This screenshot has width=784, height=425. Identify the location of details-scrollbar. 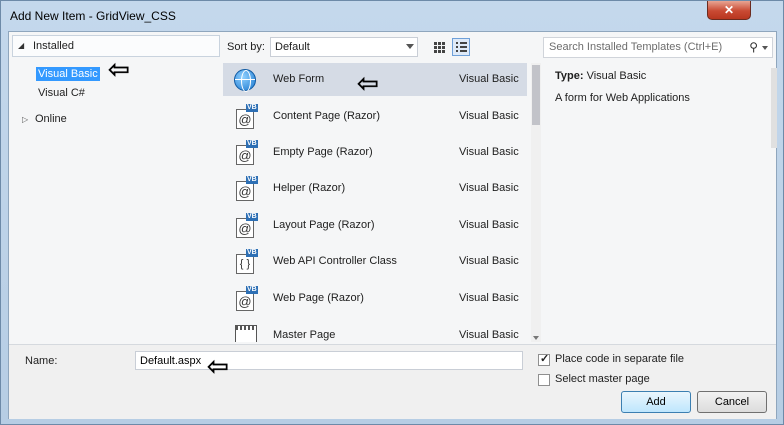
(774, 108).